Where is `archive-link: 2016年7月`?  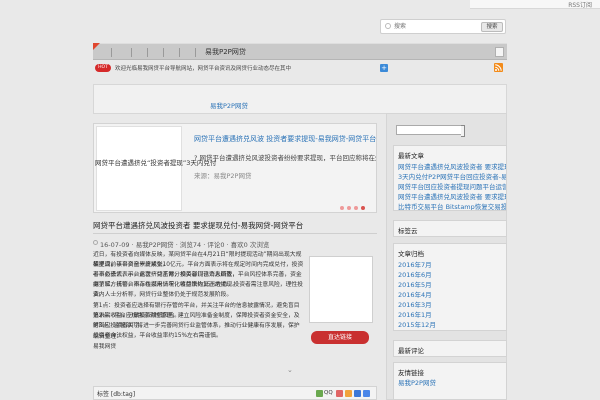
archive-link: 2016年7月 is located at coordinates (415, 264).